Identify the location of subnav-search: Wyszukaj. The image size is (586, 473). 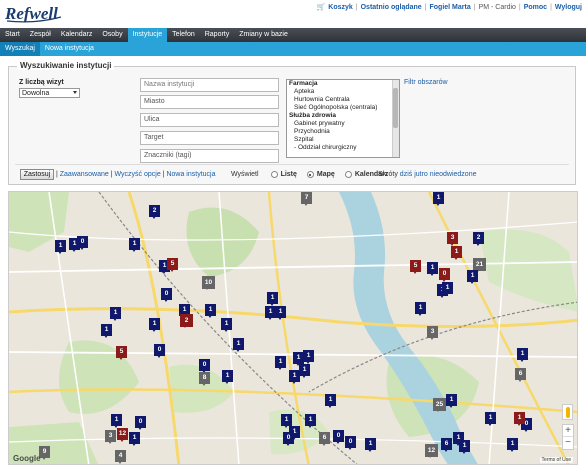
(20, 49).